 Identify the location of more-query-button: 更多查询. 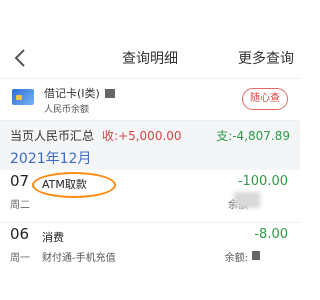
(266, 58).